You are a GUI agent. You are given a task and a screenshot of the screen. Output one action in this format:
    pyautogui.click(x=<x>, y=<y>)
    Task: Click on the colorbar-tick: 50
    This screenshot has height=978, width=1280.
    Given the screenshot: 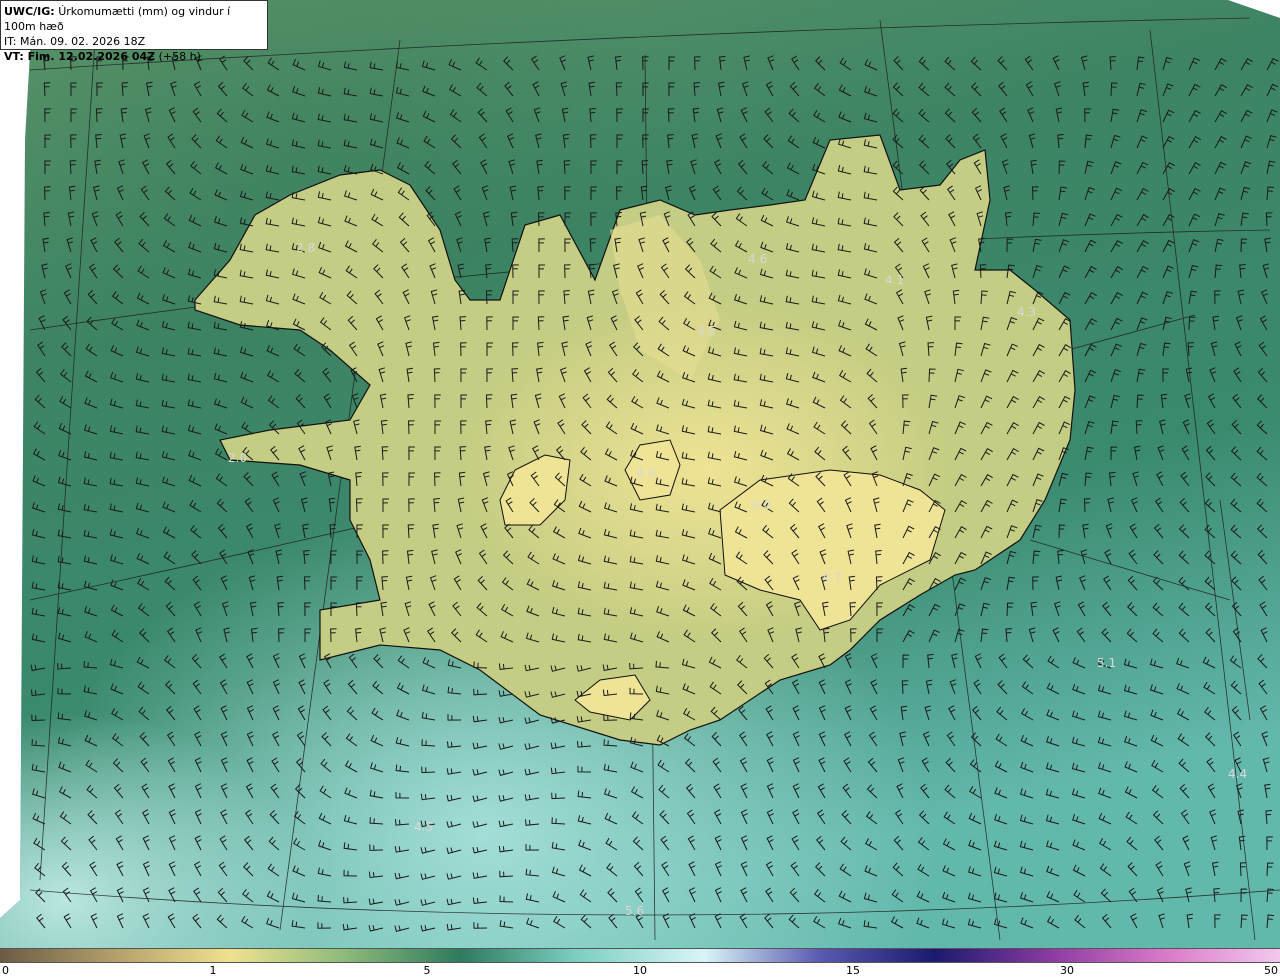 What is the action you would take?
    pyautogui.click(x=1271, y=970)
    